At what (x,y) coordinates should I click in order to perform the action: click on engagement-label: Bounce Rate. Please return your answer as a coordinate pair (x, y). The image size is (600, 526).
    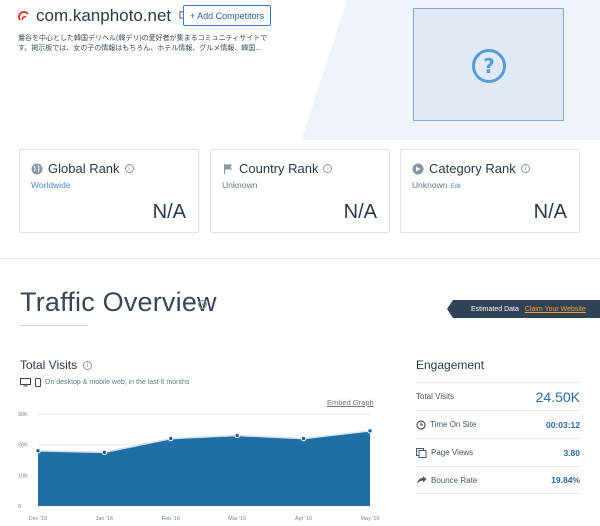
    Looking at the image, I should click on (454, 480).